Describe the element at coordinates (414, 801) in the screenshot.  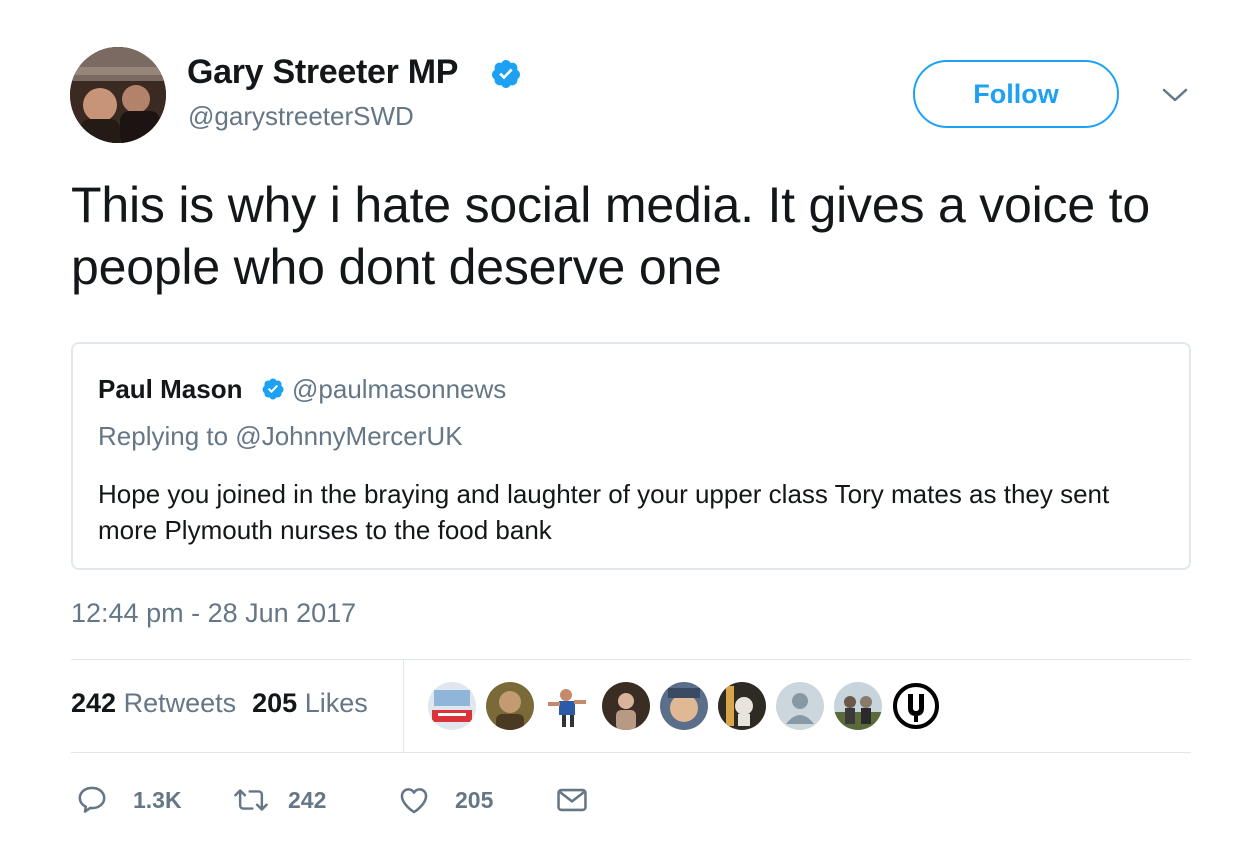
I see `like-icon` at that location.